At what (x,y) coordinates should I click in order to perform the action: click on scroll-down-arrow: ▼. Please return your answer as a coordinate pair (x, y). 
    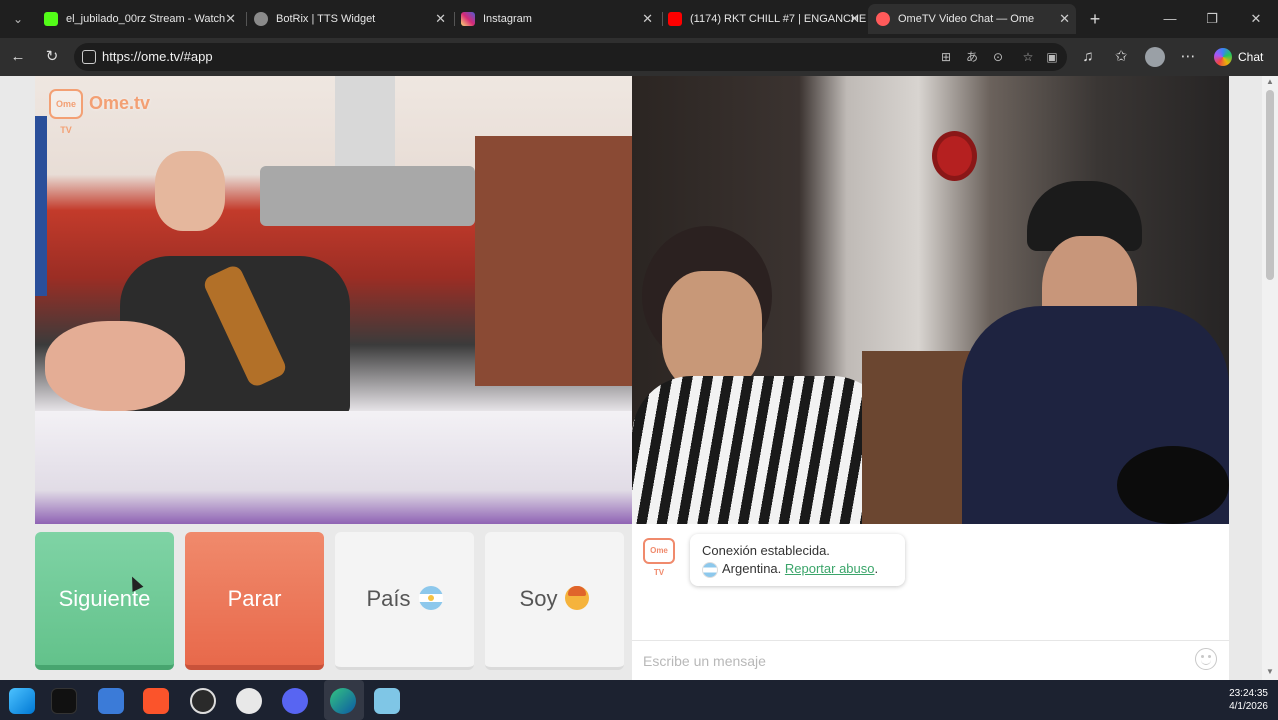
    Looking at the image, I should click on (1270, 672).